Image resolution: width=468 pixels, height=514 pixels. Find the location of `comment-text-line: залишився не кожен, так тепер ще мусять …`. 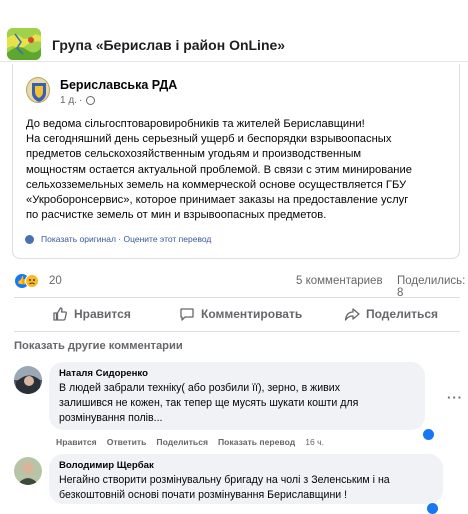

comment-text-line: залишився не кожен, так тепер ще мусять … is located at coordinates (209, 403).